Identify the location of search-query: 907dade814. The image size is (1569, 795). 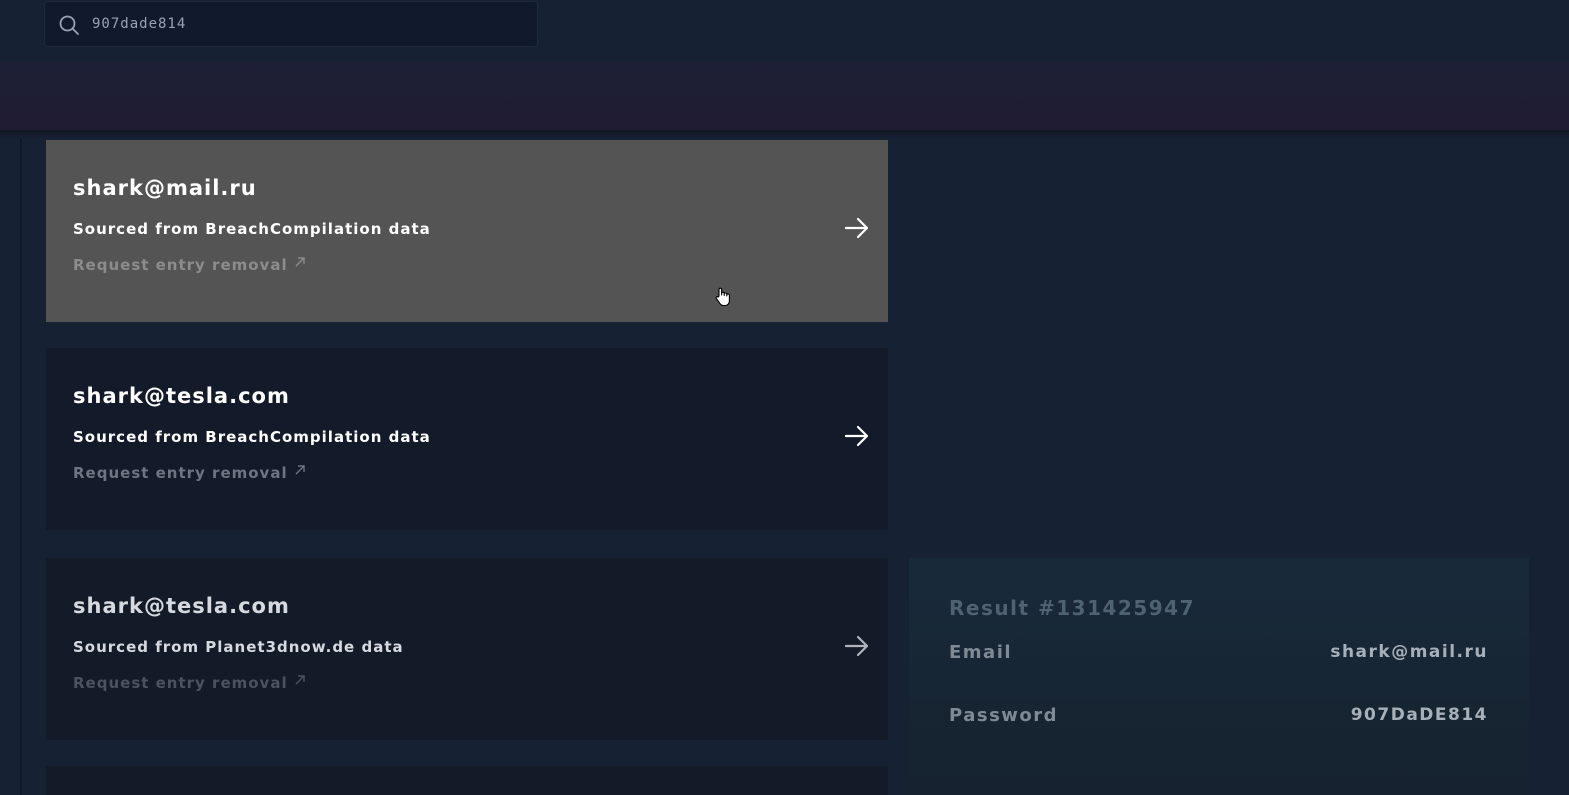
(139, 24).